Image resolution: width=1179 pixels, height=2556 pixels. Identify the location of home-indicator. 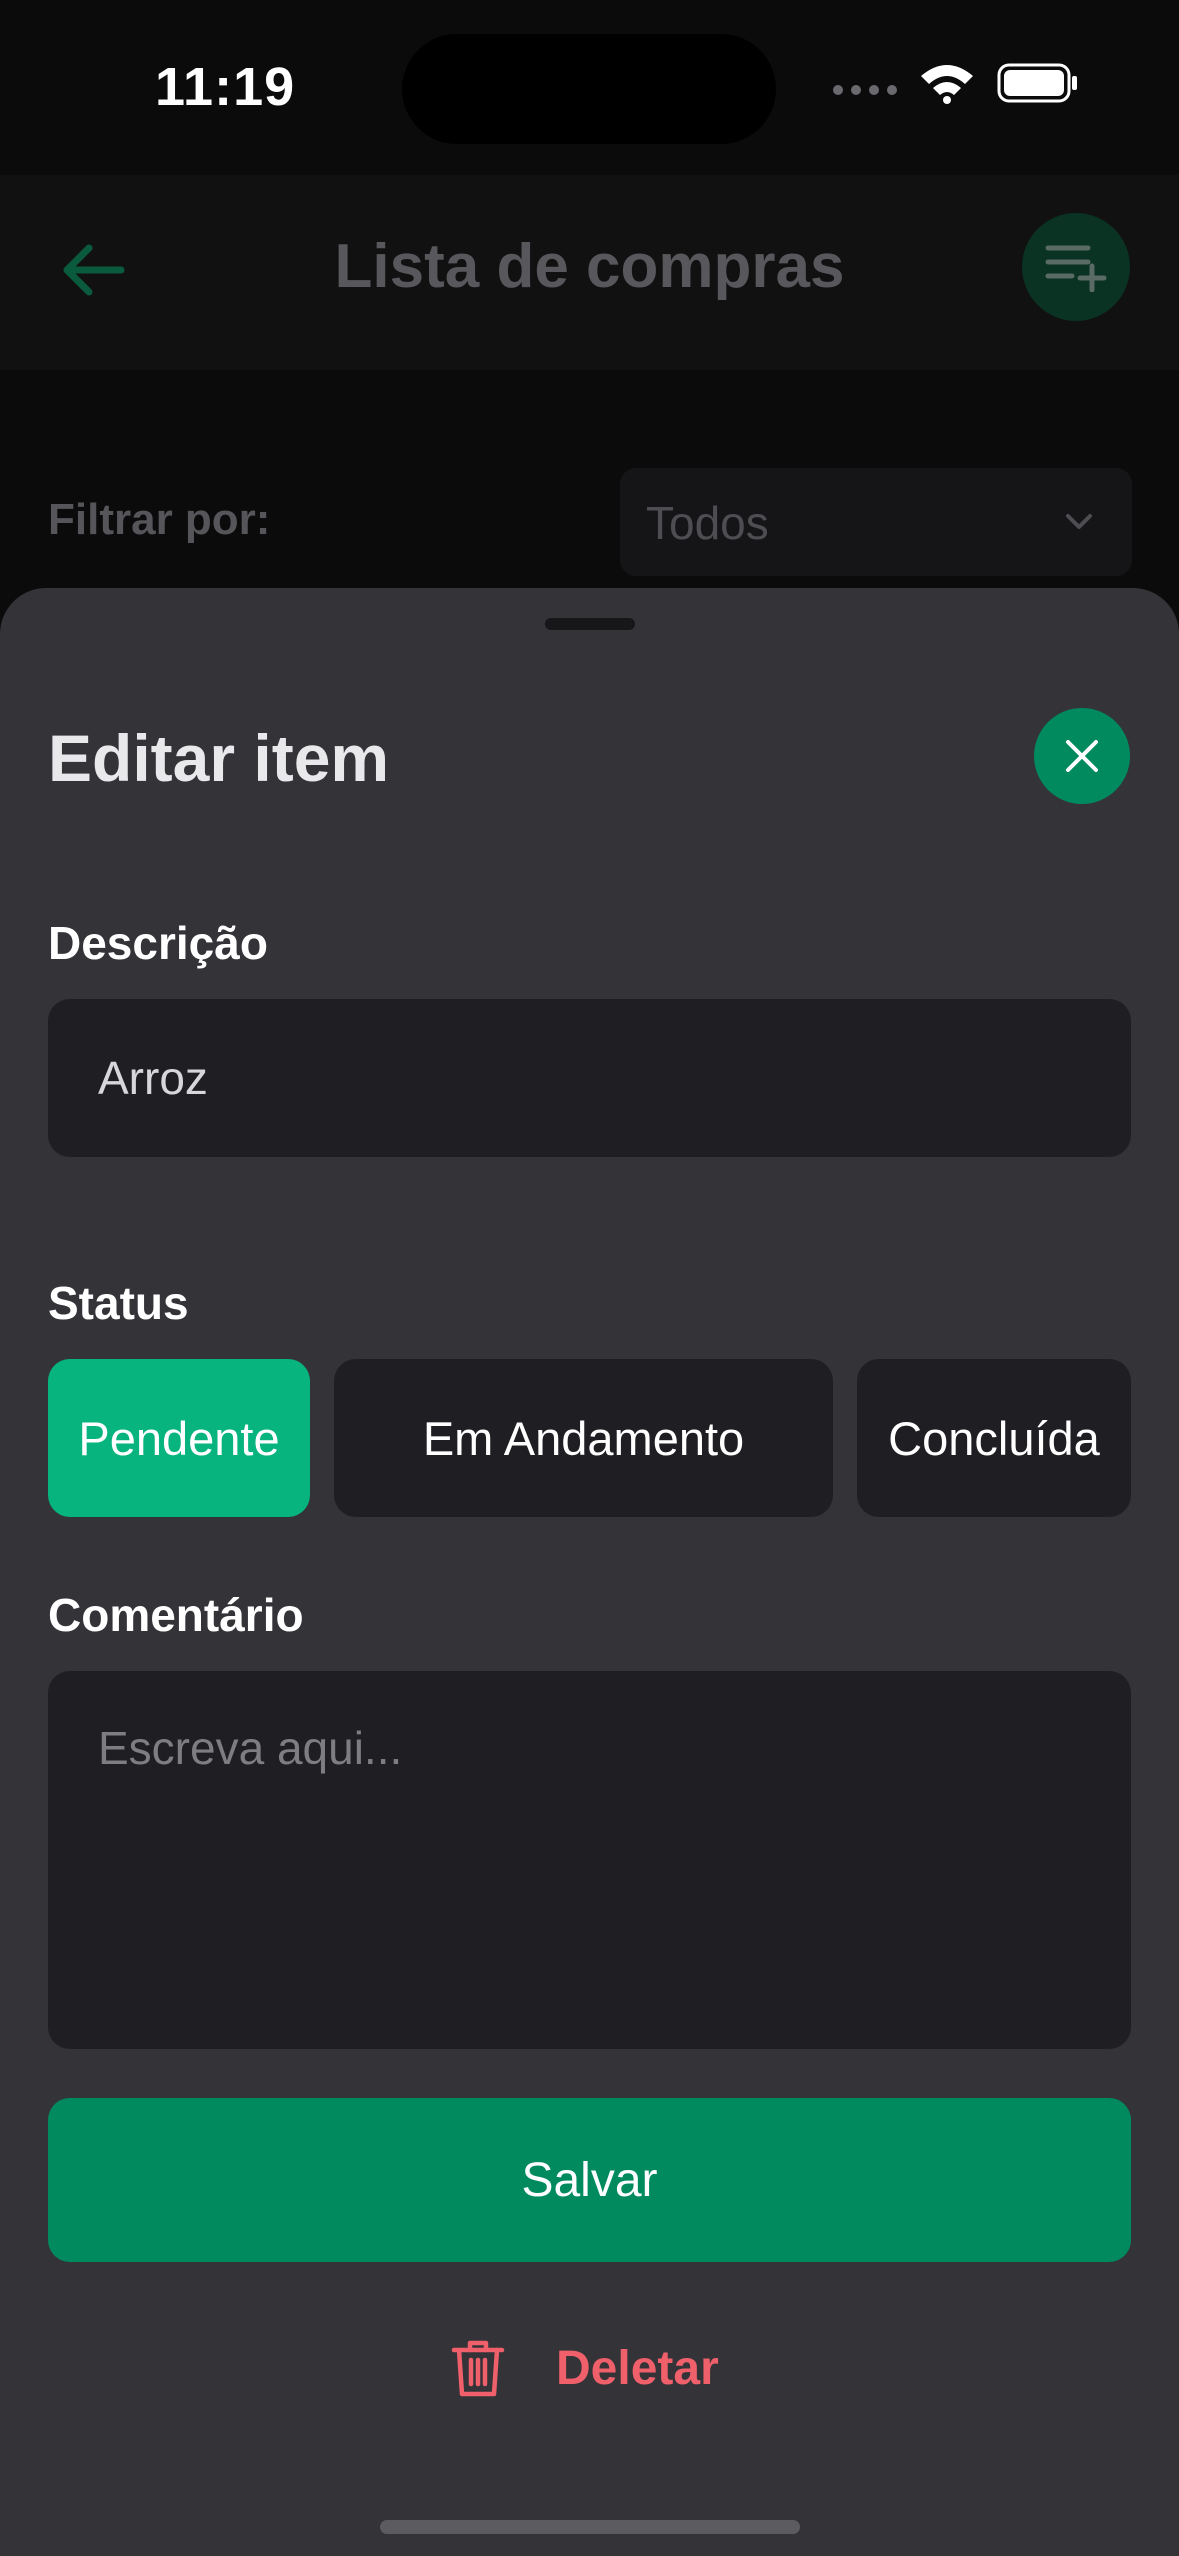
(590, 2527).